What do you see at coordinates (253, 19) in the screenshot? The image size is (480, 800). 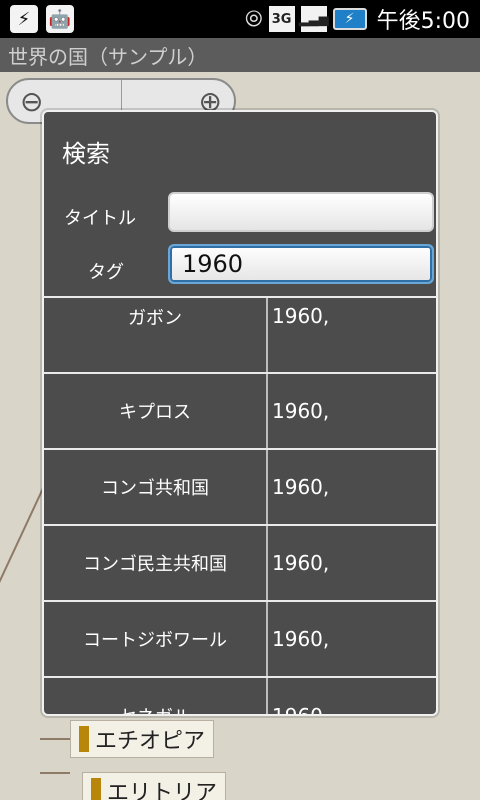 I see `vibrate-icon: ⦾` at bounding box center [253, 19].